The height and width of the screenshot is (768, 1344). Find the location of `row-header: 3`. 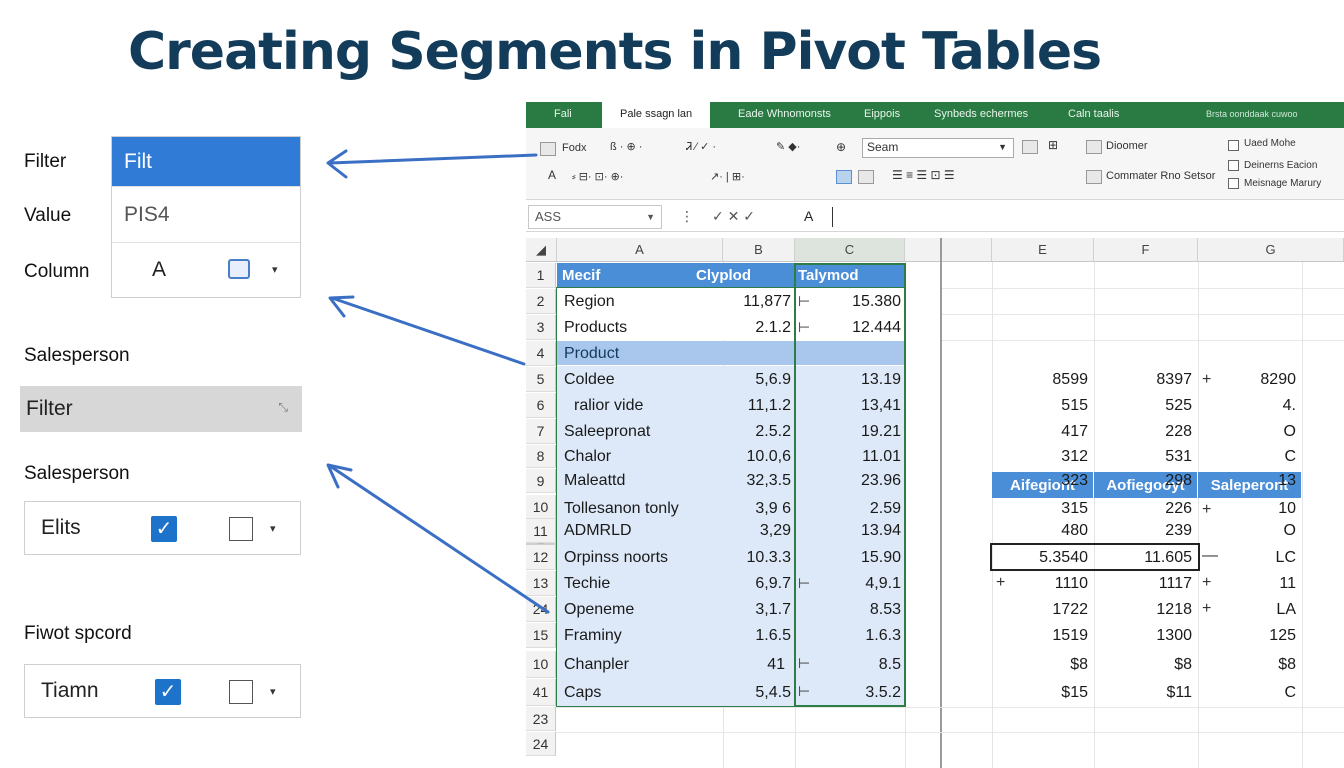

row-header: 3 is located at coordinates (541, 327).